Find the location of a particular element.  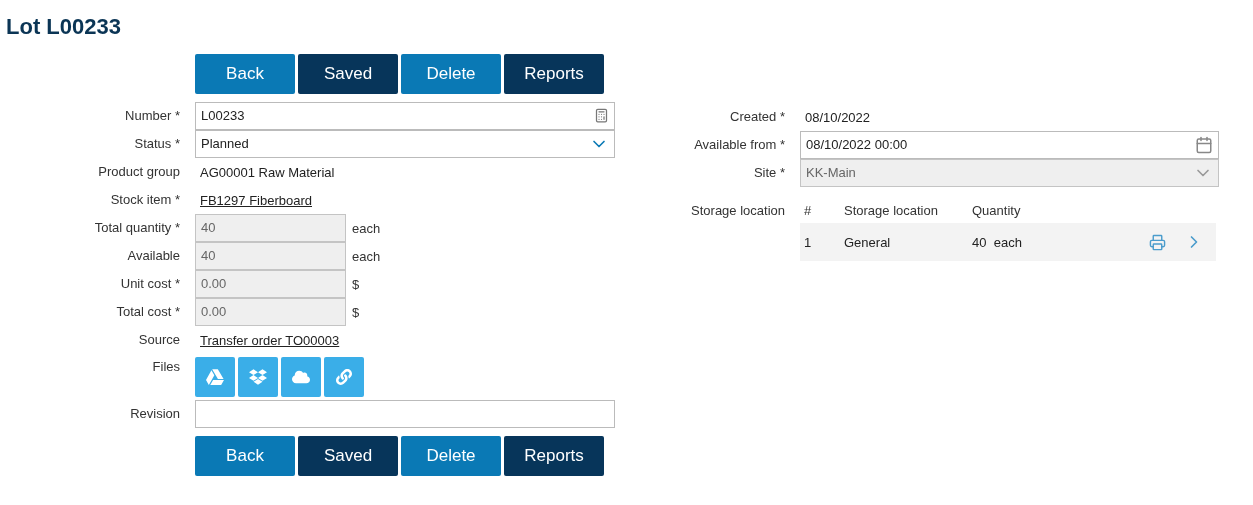

field-label: Unit cost * is located at coordinates (150, 284).